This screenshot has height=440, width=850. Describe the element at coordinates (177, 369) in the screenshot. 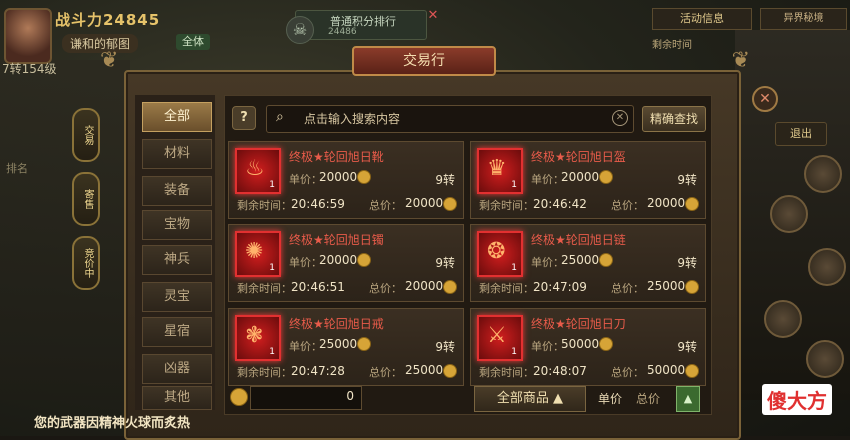

I see `category-fierce-weapon: 凶器` at that location.